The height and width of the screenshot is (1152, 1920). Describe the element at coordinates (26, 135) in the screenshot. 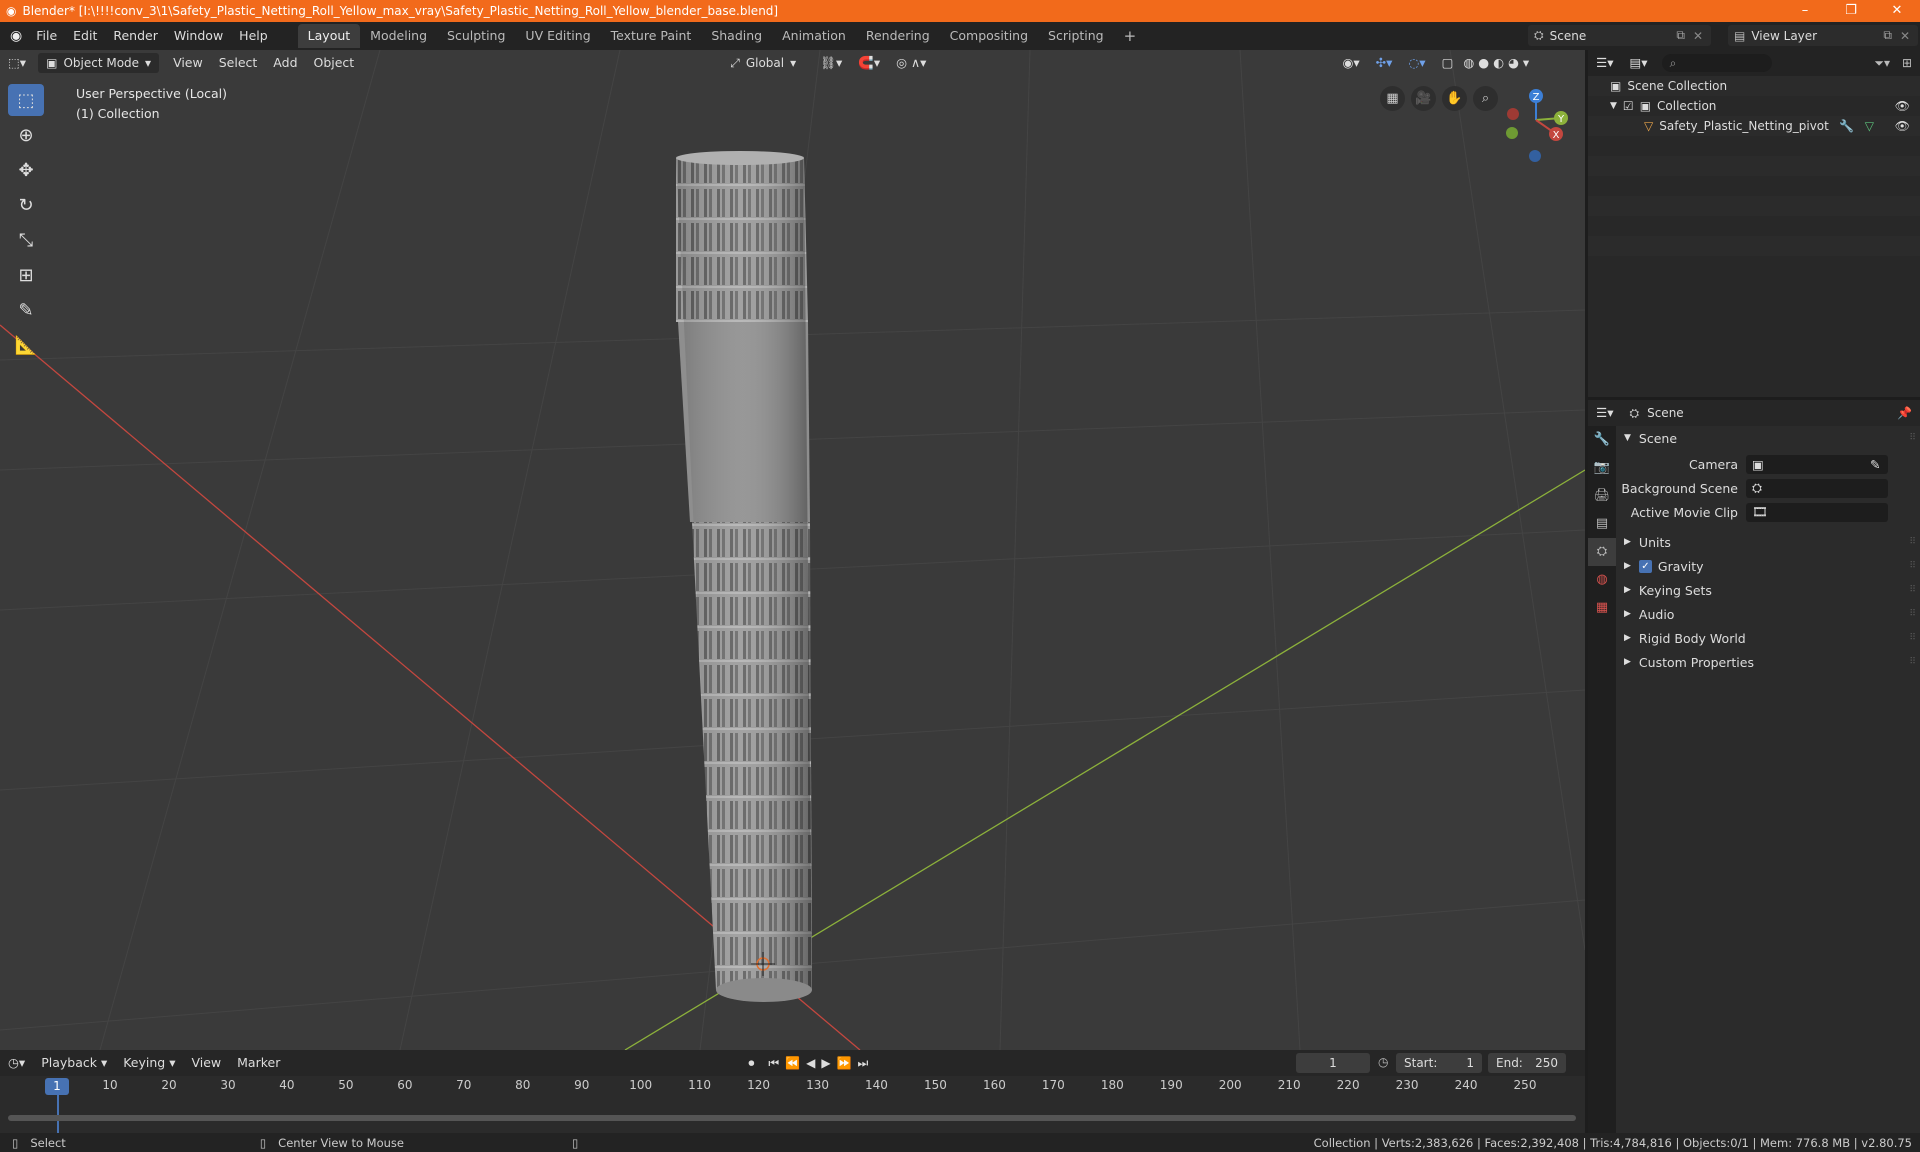

I see `cursor-icon: ⊕` at that location.